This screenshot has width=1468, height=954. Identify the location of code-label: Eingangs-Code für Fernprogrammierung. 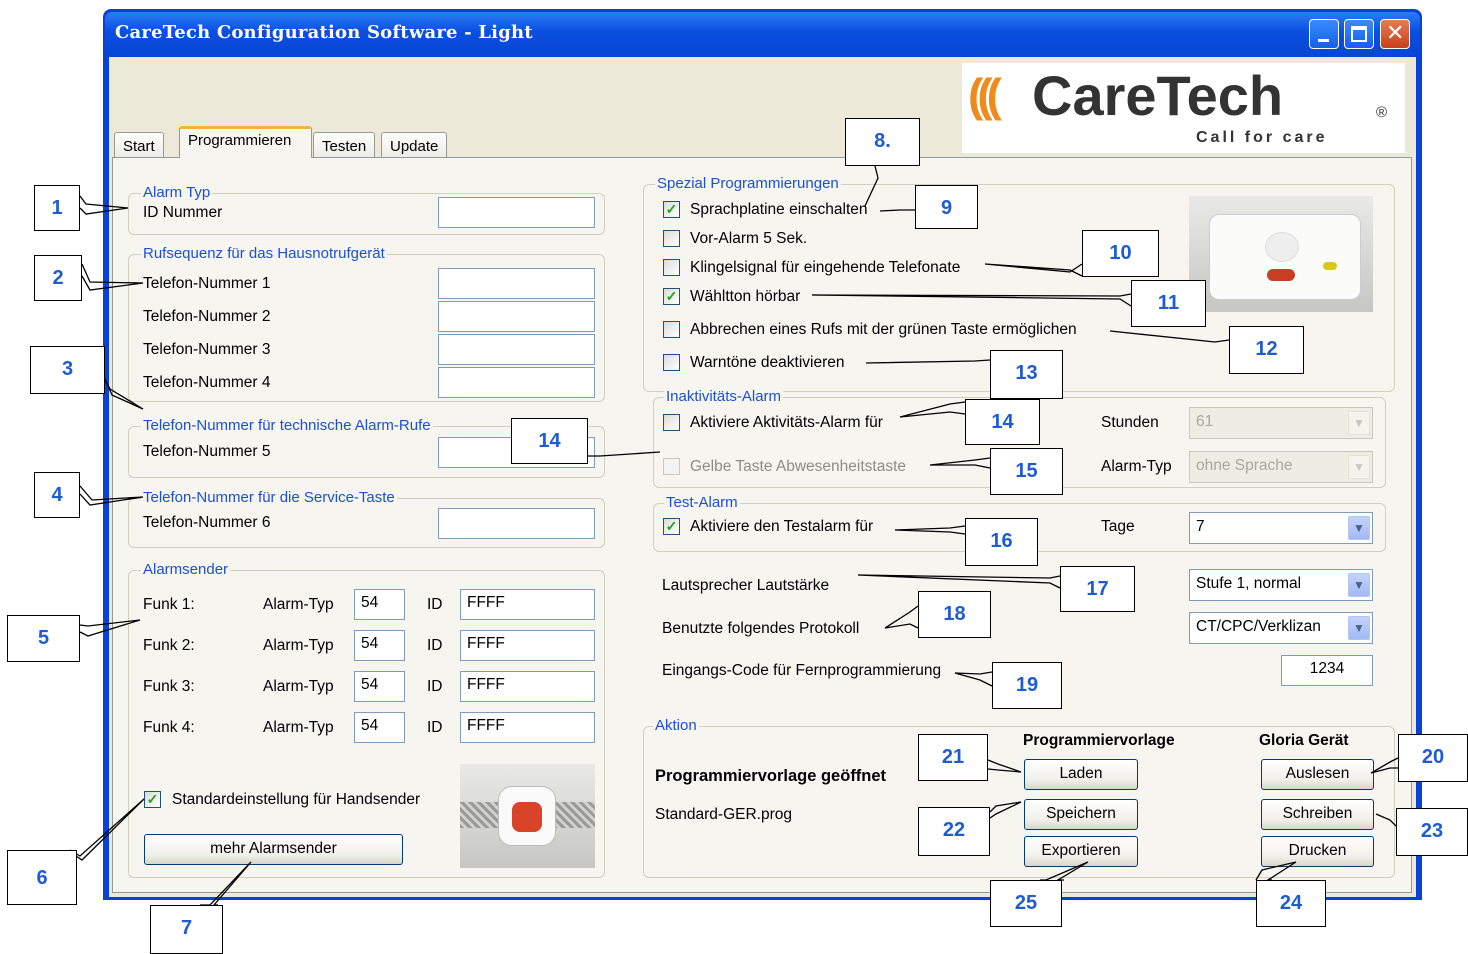
(802, 670).